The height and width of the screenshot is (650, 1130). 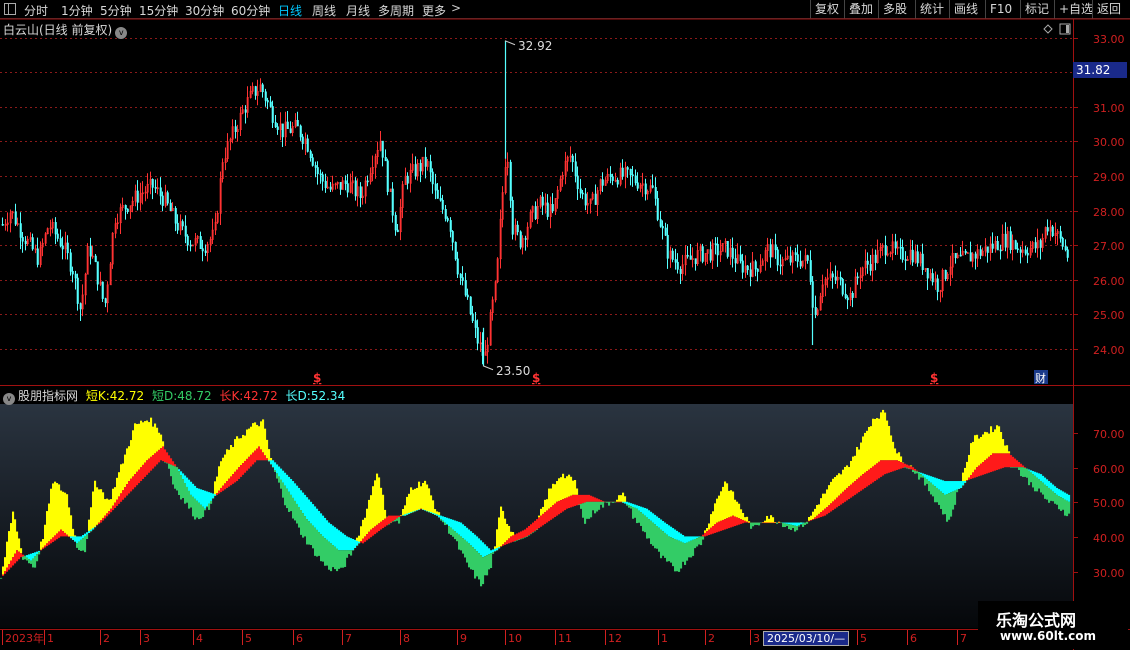 I want to click on chart-title: 白云山(日线 前复权) v, so click(x=65, y=30).